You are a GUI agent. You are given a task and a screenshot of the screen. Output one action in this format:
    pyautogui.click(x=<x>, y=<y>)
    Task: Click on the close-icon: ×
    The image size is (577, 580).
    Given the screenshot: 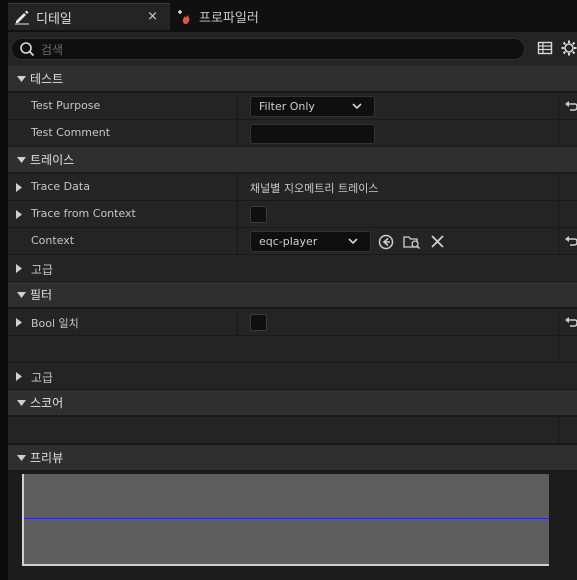 What is the action you would take?
    pyautogui.click(x=152, y=16)
    